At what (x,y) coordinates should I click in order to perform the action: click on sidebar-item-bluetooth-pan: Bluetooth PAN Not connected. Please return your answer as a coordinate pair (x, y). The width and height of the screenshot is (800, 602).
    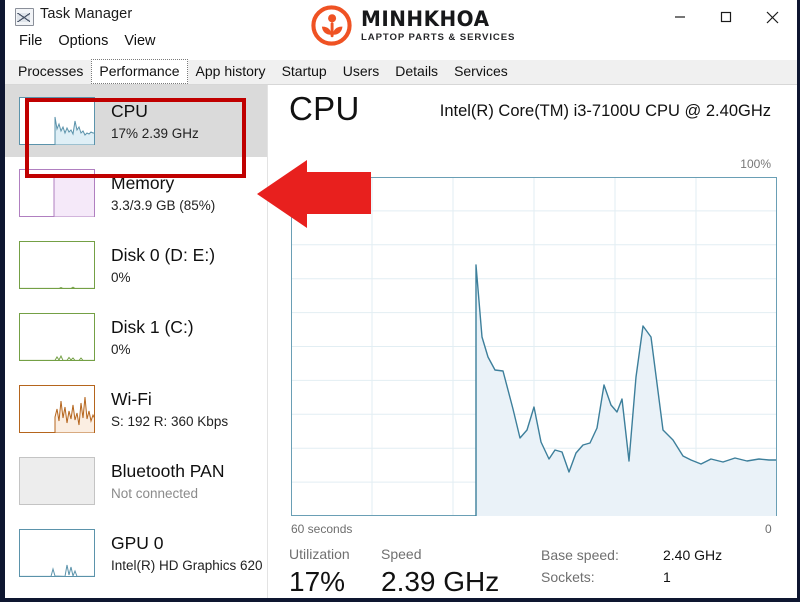
    Looking at the image, I should click on (136, 481).